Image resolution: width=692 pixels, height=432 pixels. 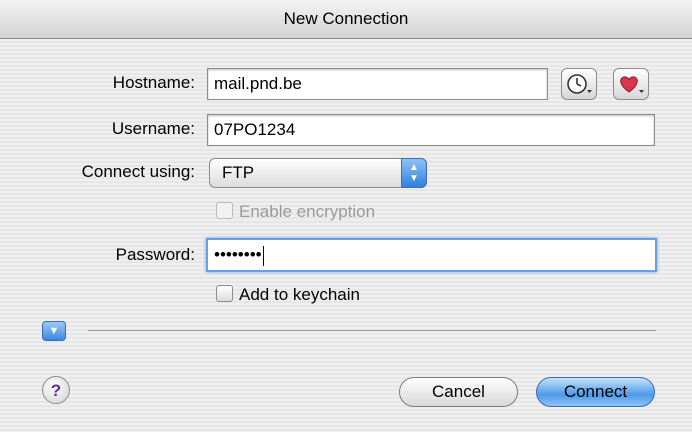 What do you see at coordinates (263, 255) in the screenshot?
I see `text-caret` at bounding box center [263, 255].